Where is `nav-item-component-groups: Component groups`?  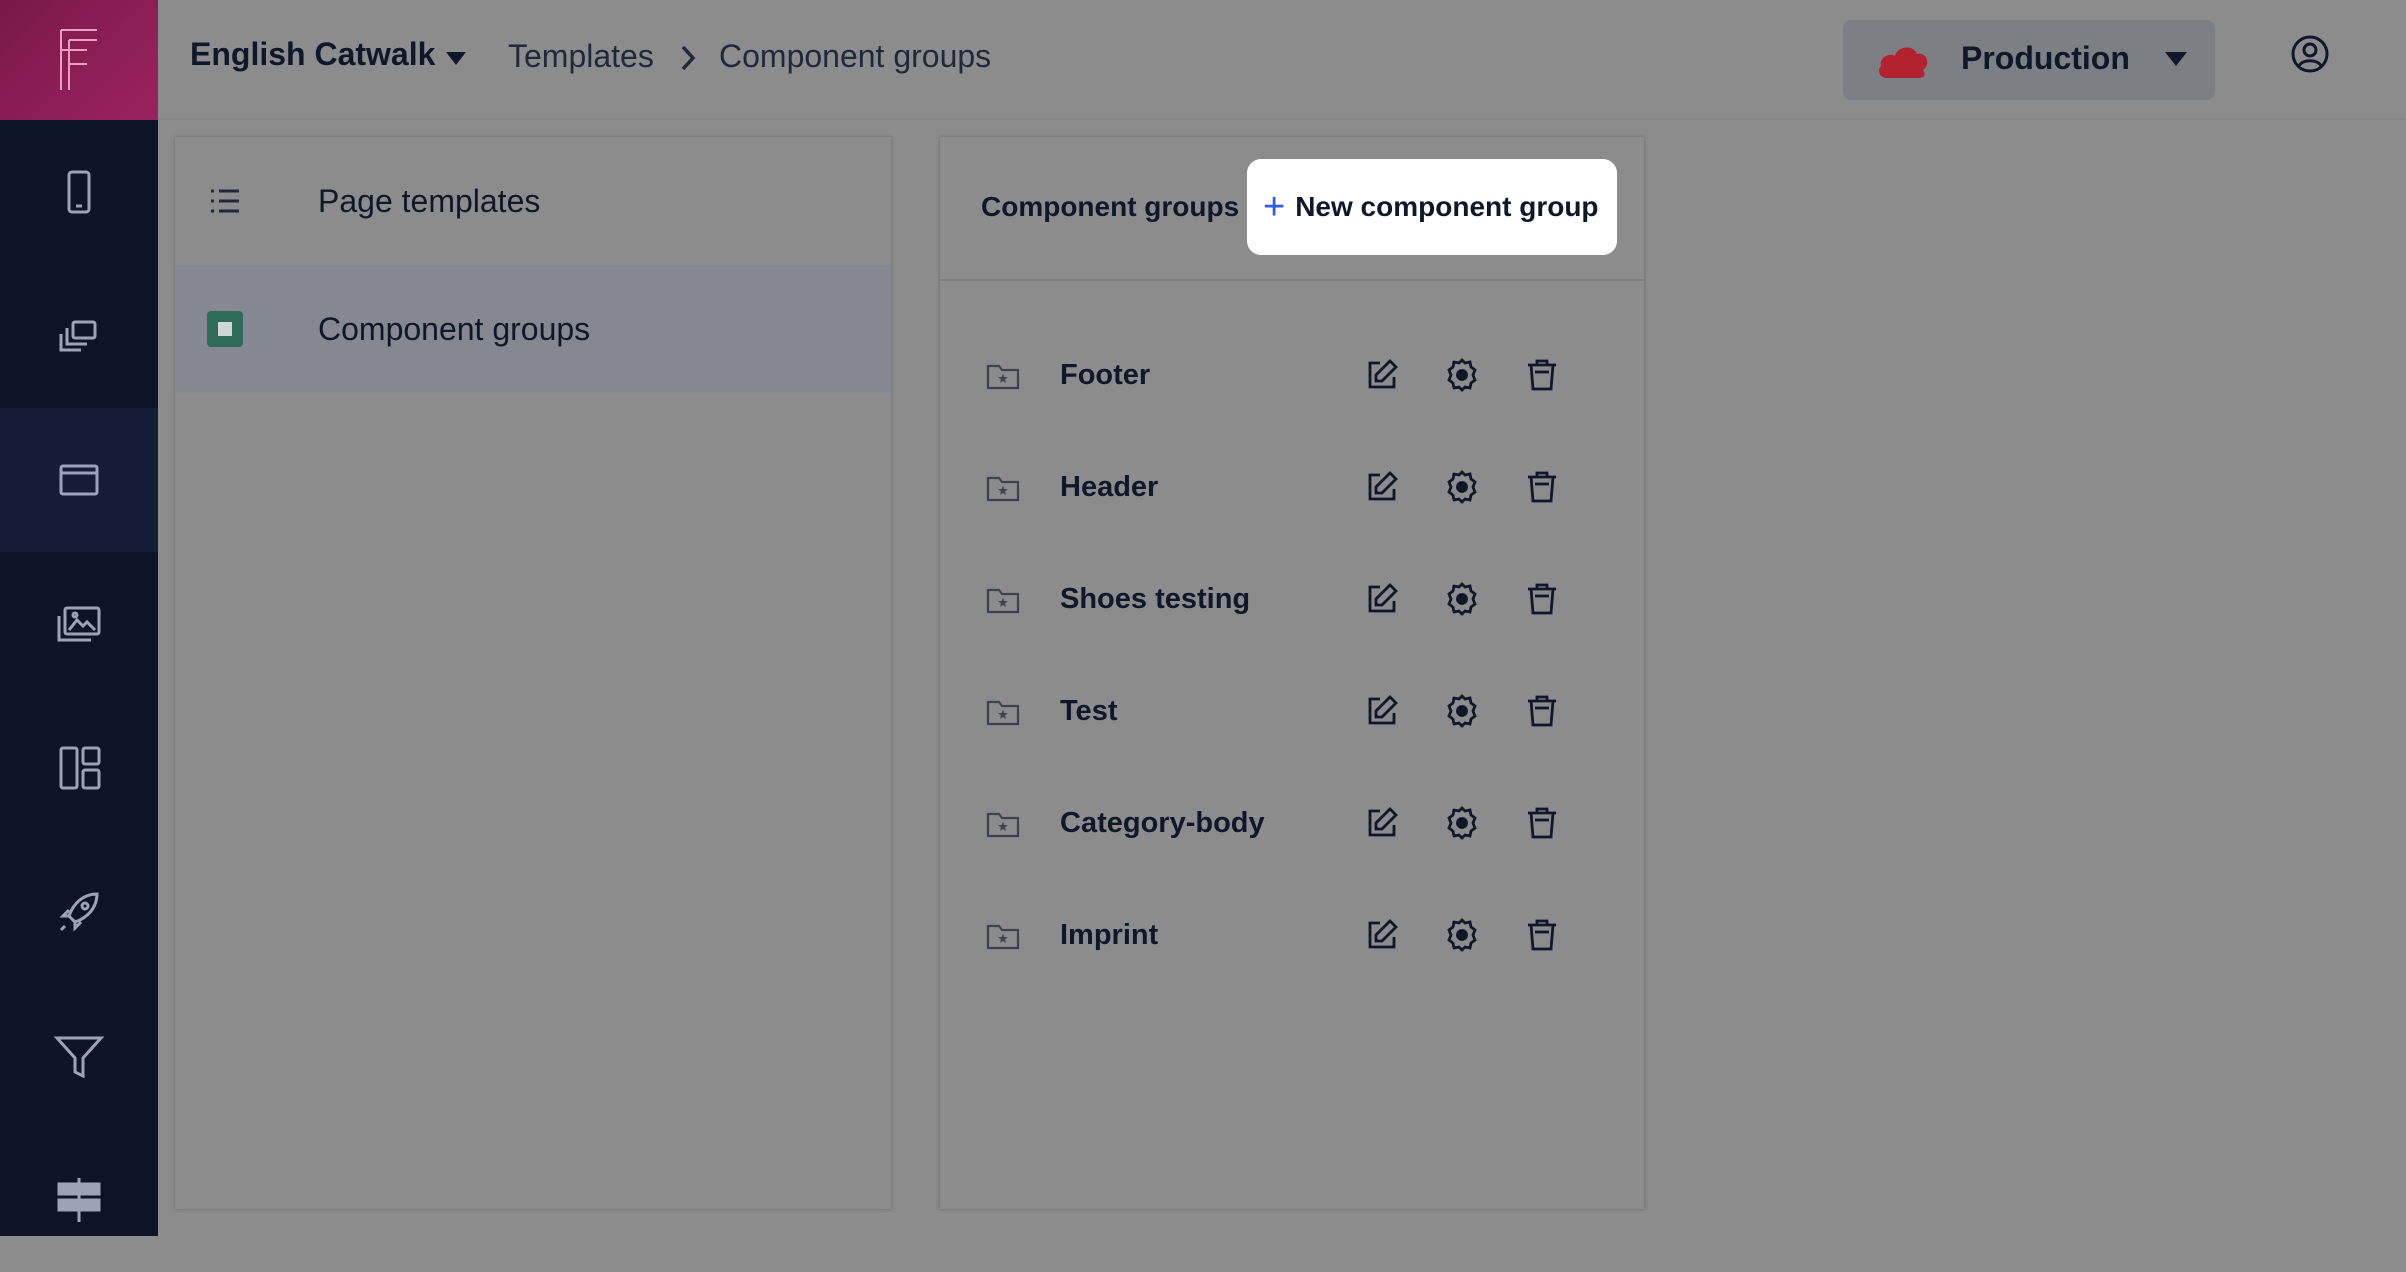 nav-item-component-groups: Component groups is located at coordinates (533, 329).